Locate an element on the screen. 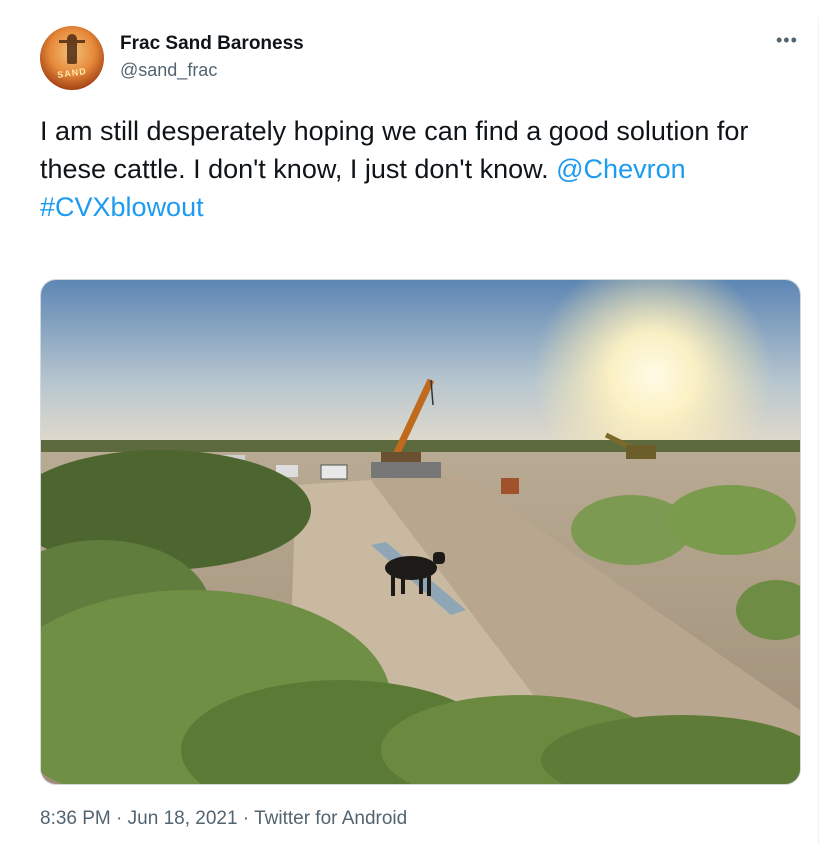 The height and width of the screenshot is (850, 835). more-horizontal-icon: ••• is located at coordinates (787, 40).